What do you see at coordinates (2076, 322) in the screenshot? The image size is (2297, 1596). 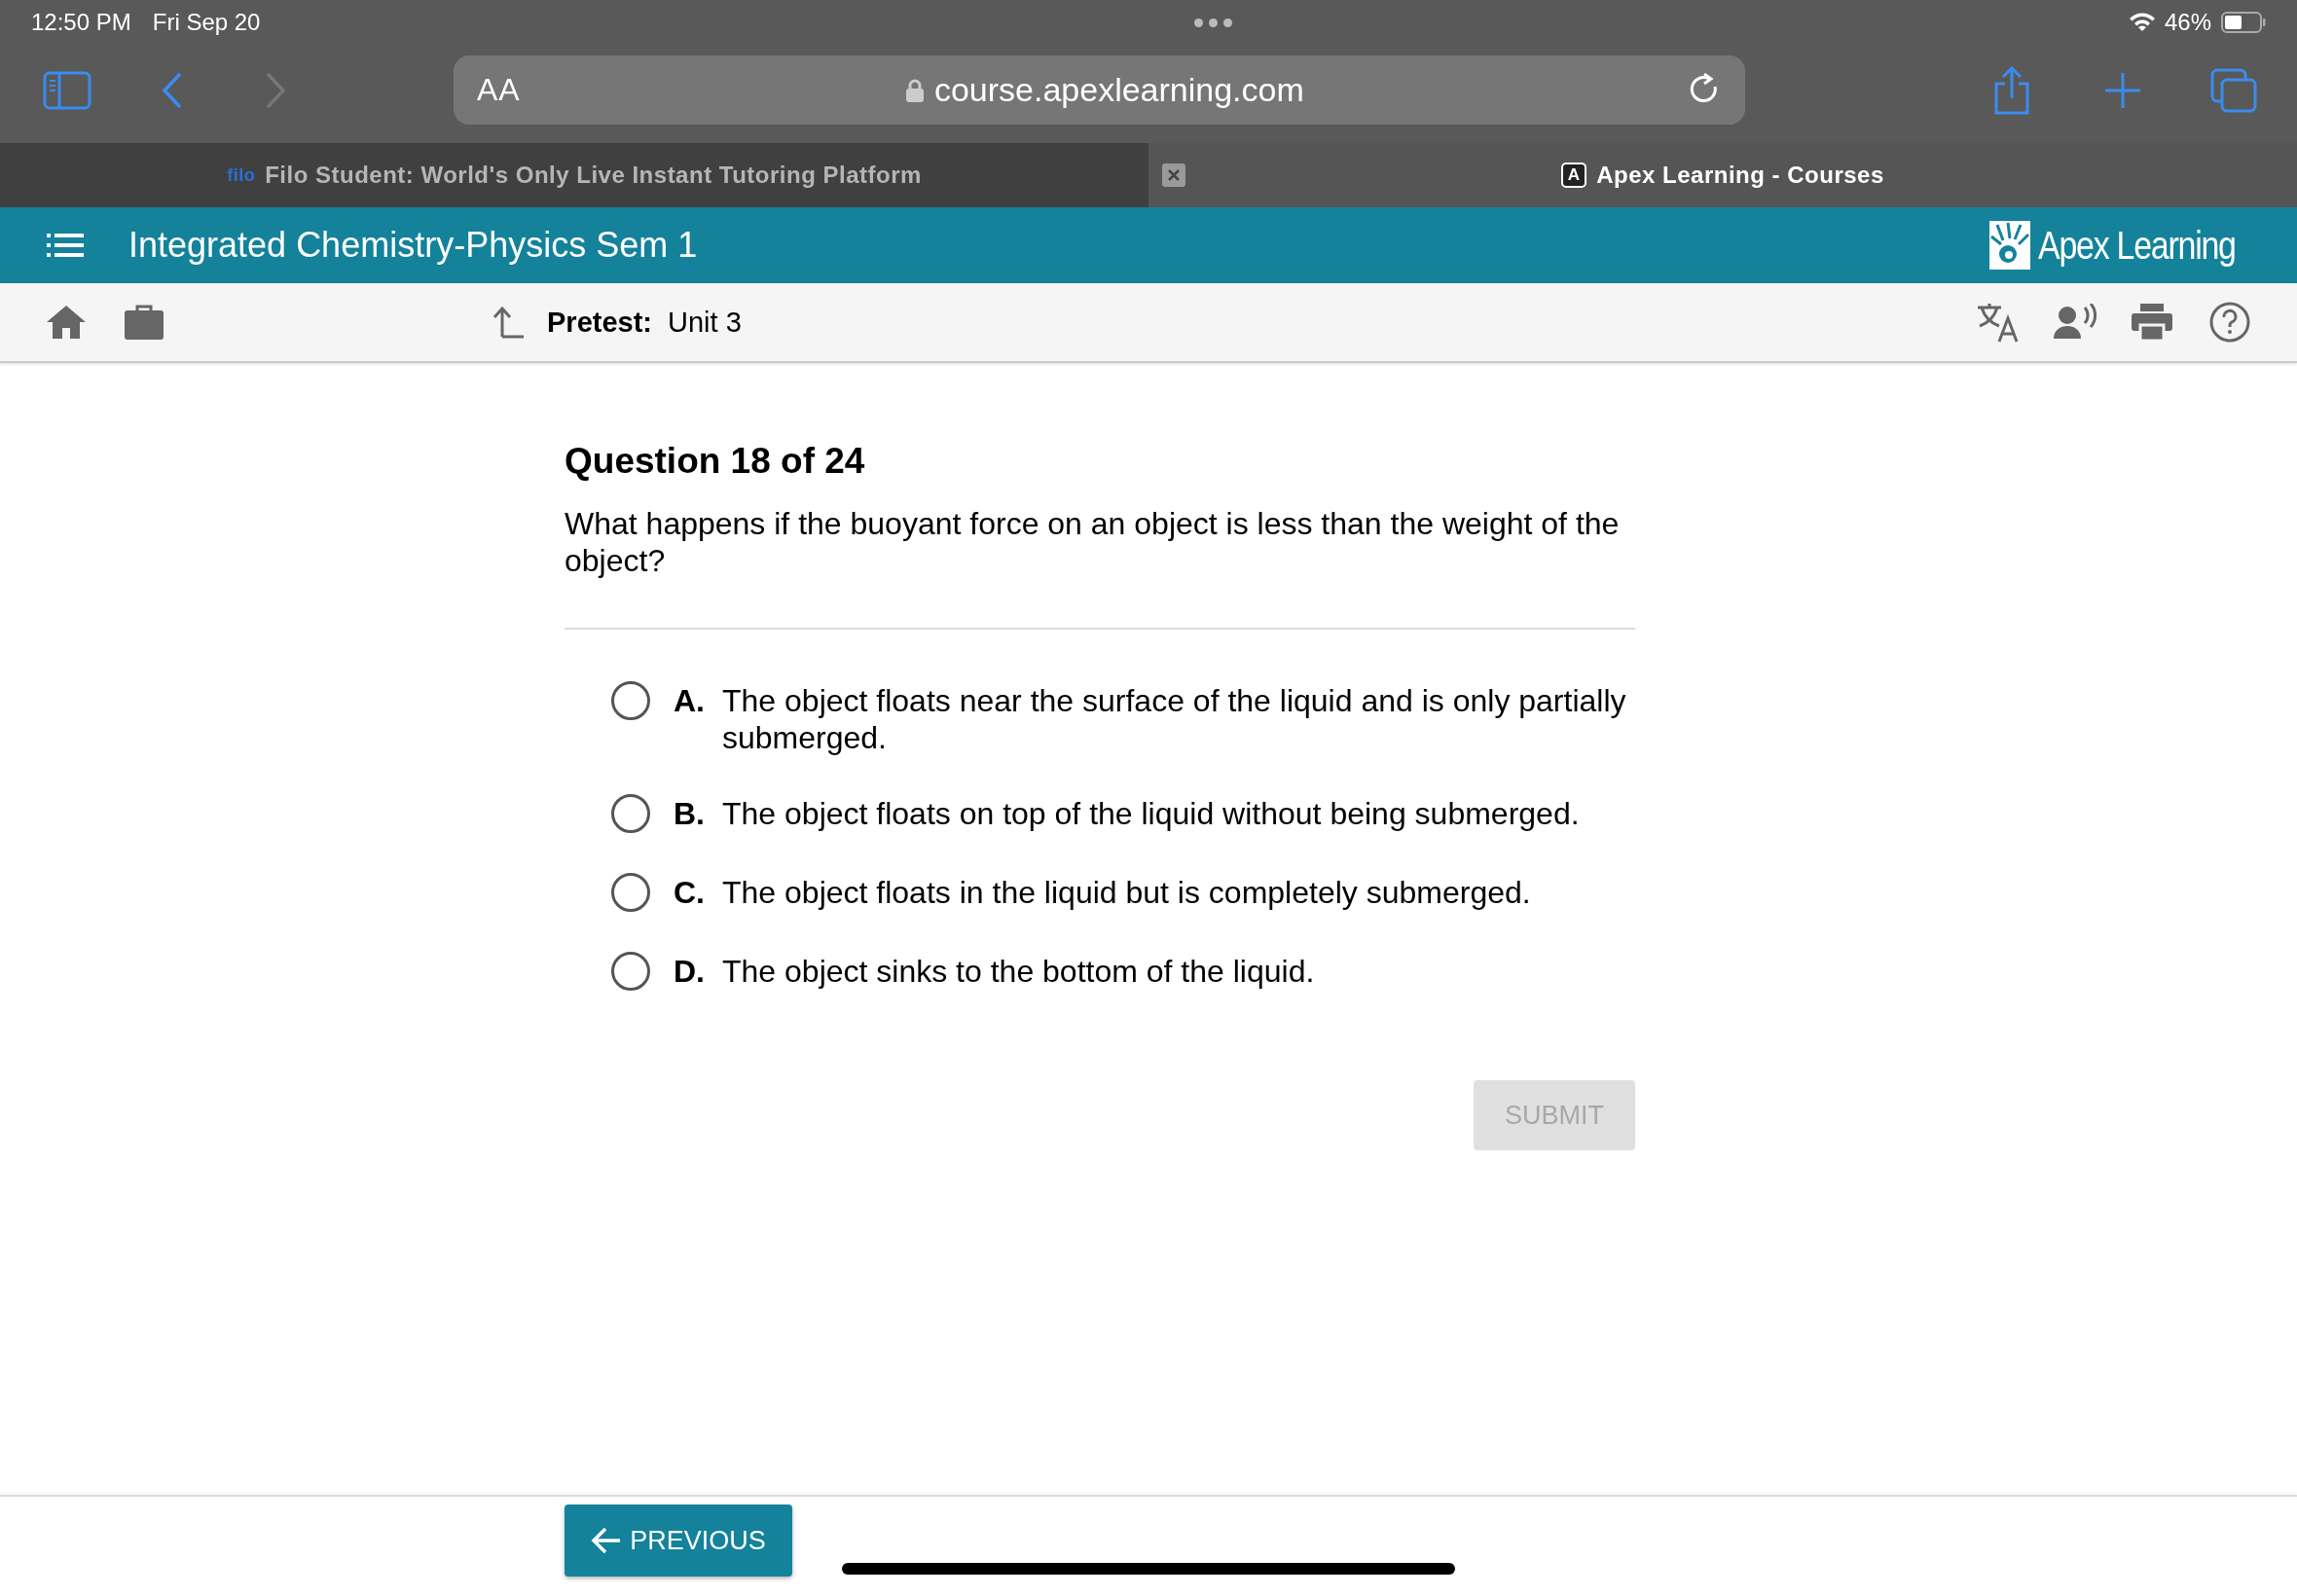 I see `read-aloud-icon` at bounding box center [2076, 322].